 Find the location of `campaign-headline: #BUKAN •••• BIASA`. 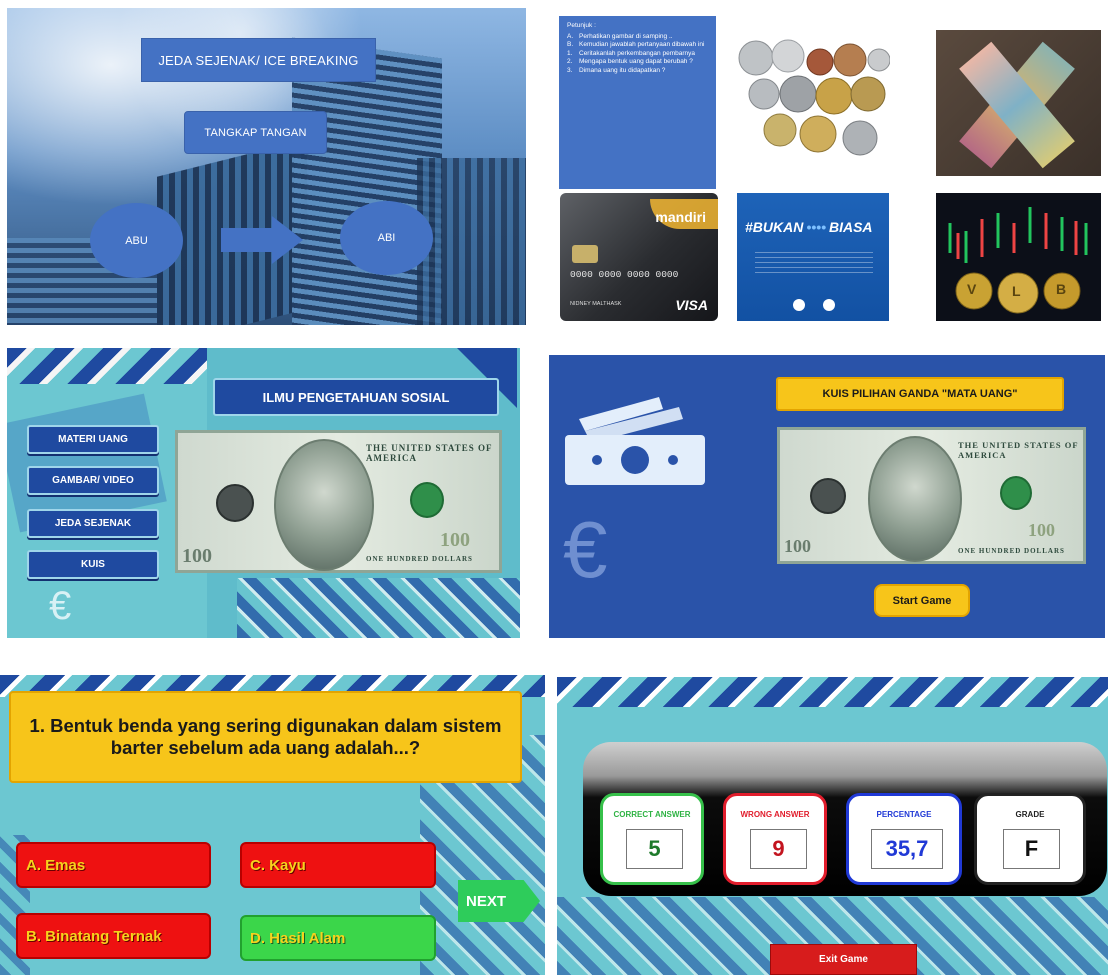

campaign-headline: #BUKAN •••• BIASA is located at coordinates (809, 227).